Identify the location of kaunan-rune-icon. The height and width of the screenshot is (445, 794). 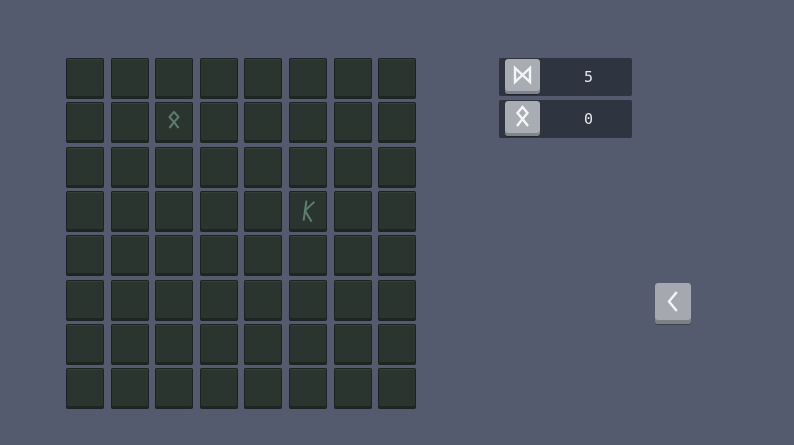
(309, 211).